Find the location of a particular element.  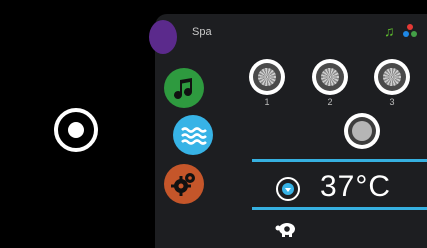

home-button is located at coordinates (76, 130).